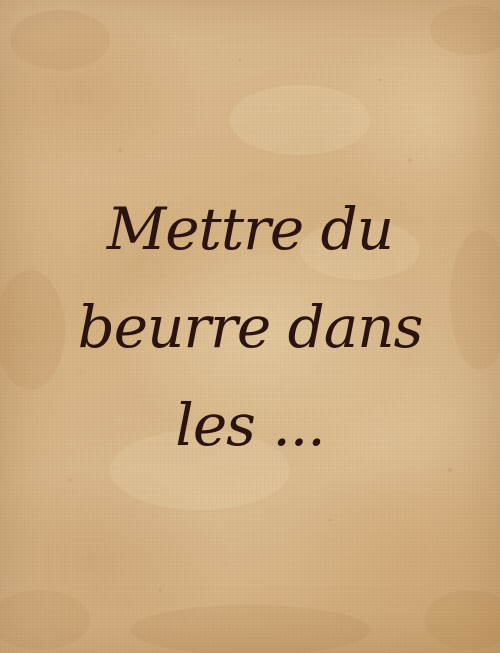  I want to click on saying-line-1: Mettre du, so click(250, 229).